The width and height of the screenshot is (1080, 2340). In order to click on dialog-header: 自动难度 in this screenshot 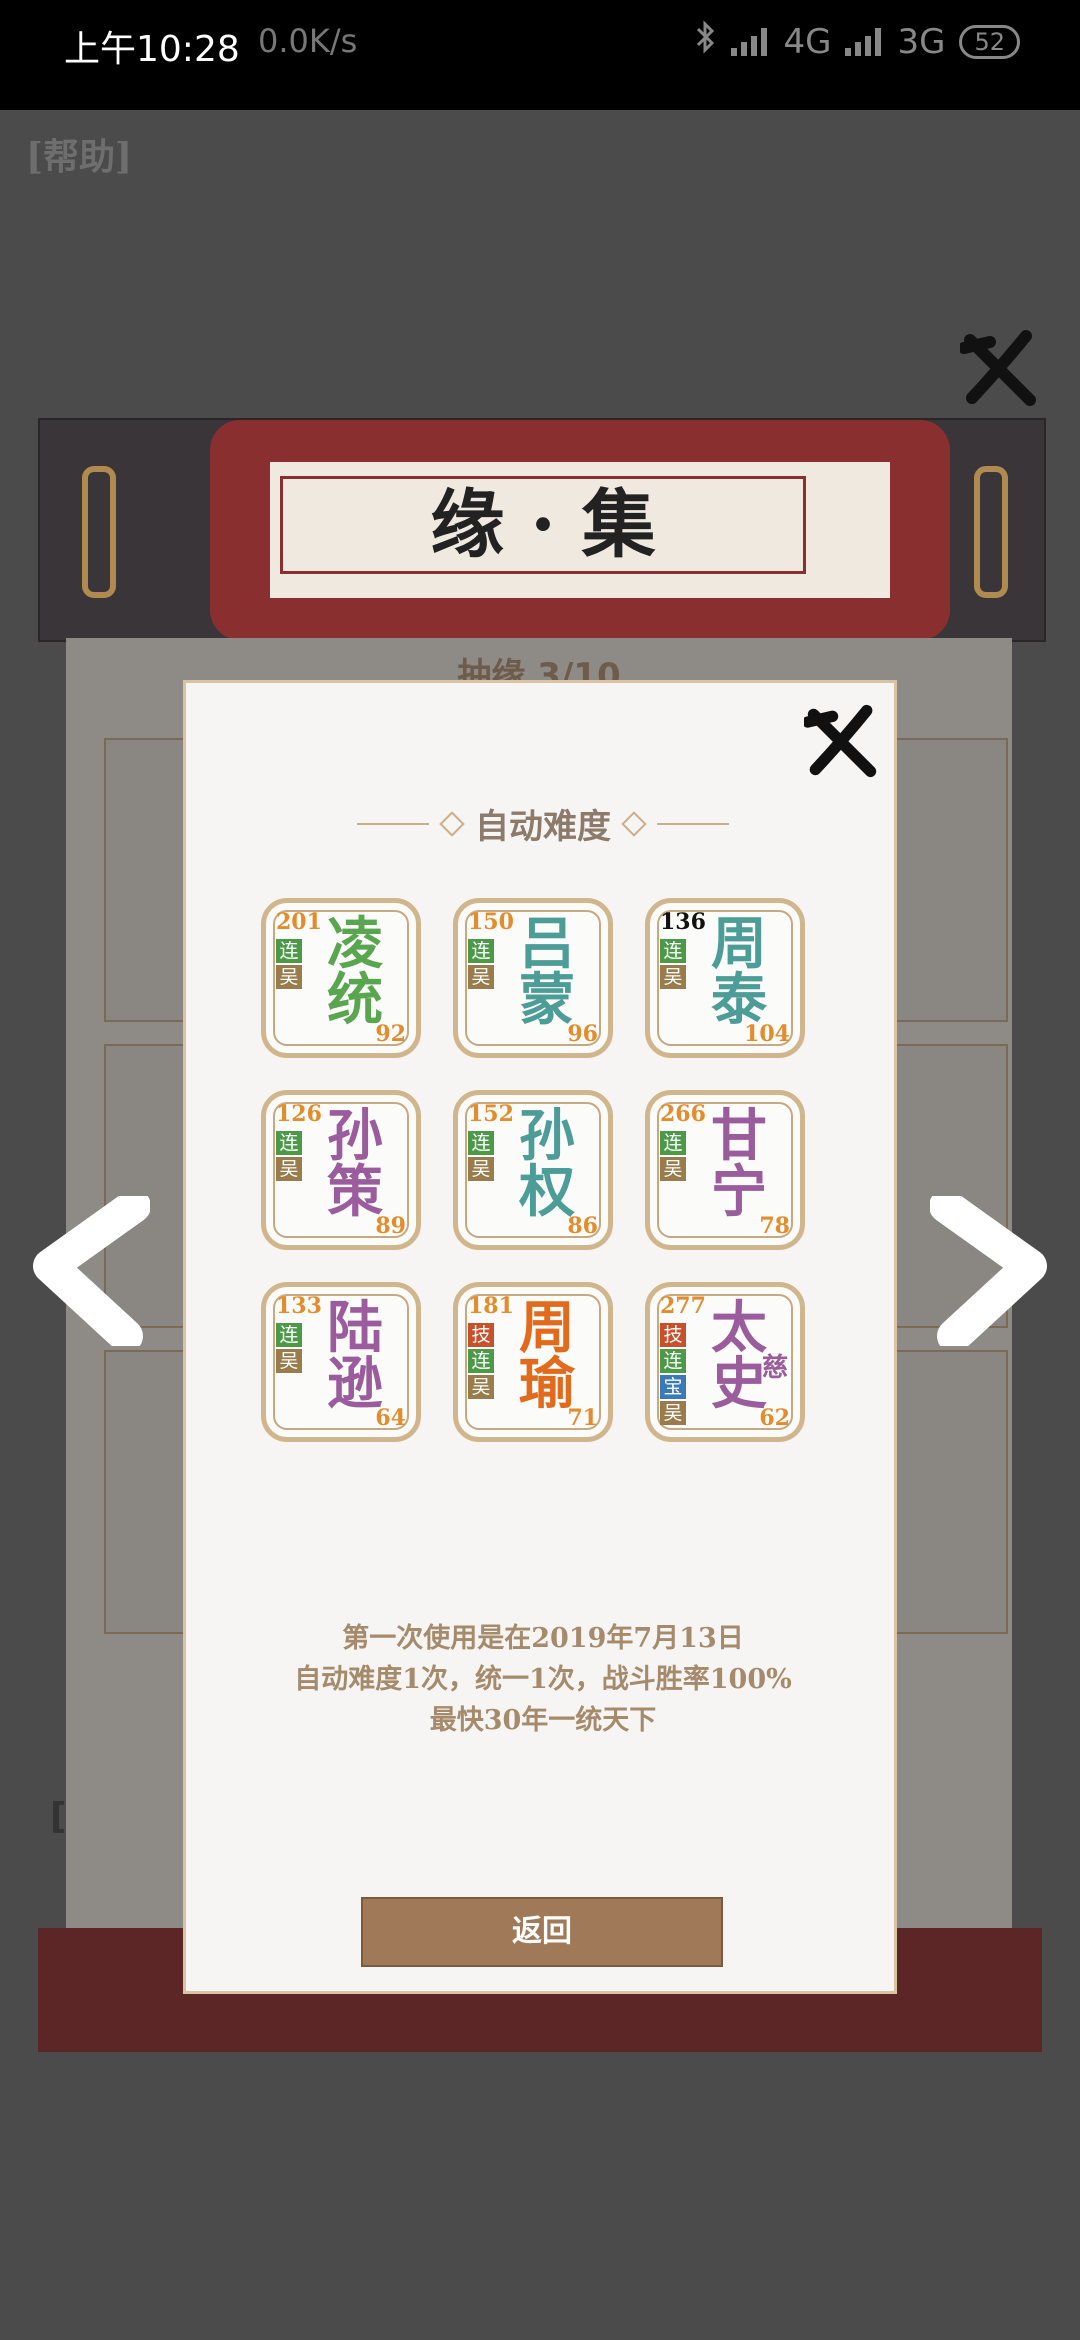, I will do `click(543, 823)`.